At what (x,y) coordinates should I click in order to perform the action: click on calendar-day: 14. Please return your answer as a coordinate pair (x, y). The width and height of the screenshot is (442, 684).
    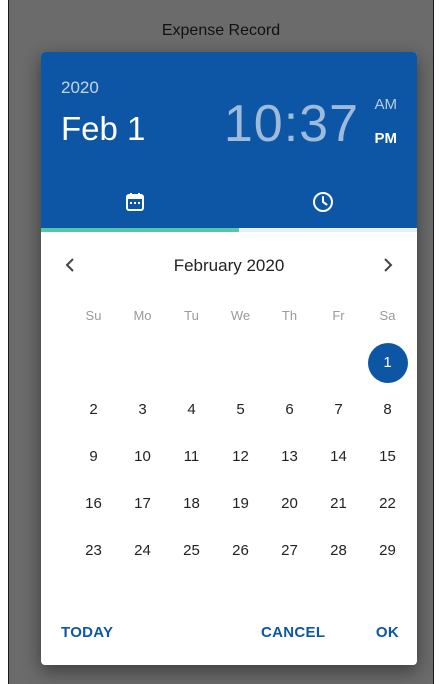
    Looking at the image, I should click on (338, 456).